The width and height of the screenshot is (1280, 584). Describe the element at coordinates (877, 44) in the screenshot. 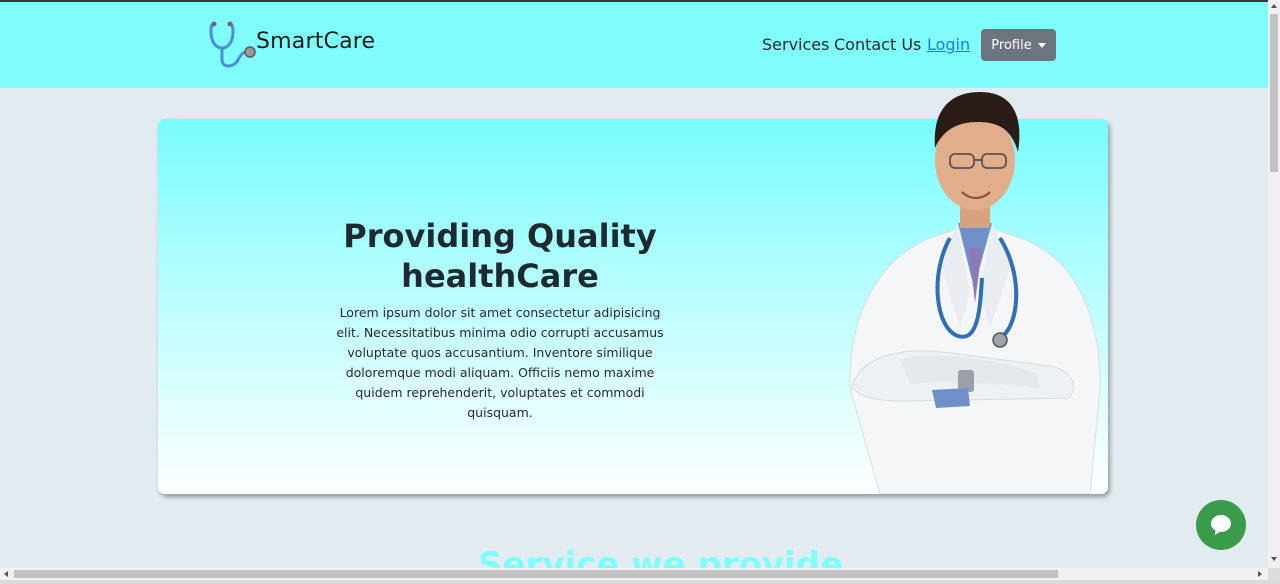

I see `nav-link-contact: Contact Us` at that location.